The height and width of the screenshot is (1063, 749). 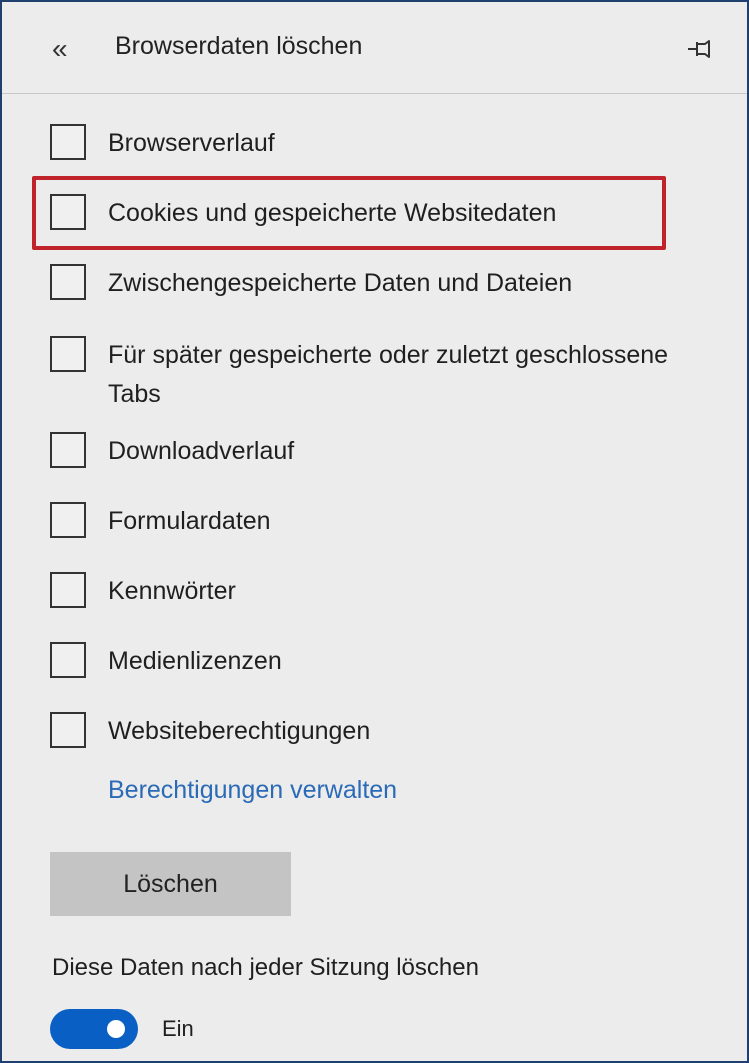 I want to click on checkbox-websiteberechtigungen: Websiteberechtigungen, so click(x=395, y=736).